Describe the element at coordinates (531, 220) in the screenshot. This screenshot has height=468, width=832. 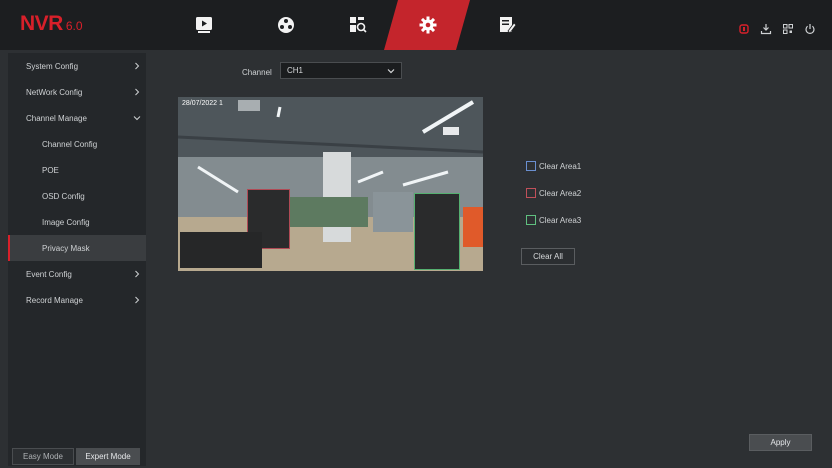
I see `clear-area3-checkbox` at that location.